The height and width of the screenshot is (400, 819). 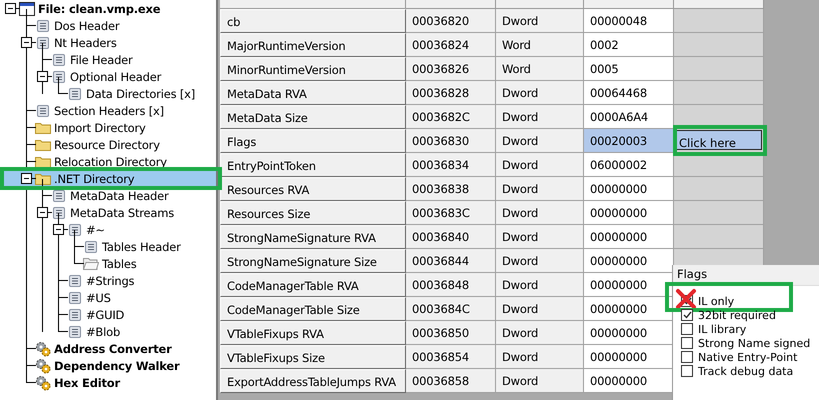 What do you see at coordinates (27, 9) in the screenshot?
I see `window-icon` at bounding box center [27, 9].